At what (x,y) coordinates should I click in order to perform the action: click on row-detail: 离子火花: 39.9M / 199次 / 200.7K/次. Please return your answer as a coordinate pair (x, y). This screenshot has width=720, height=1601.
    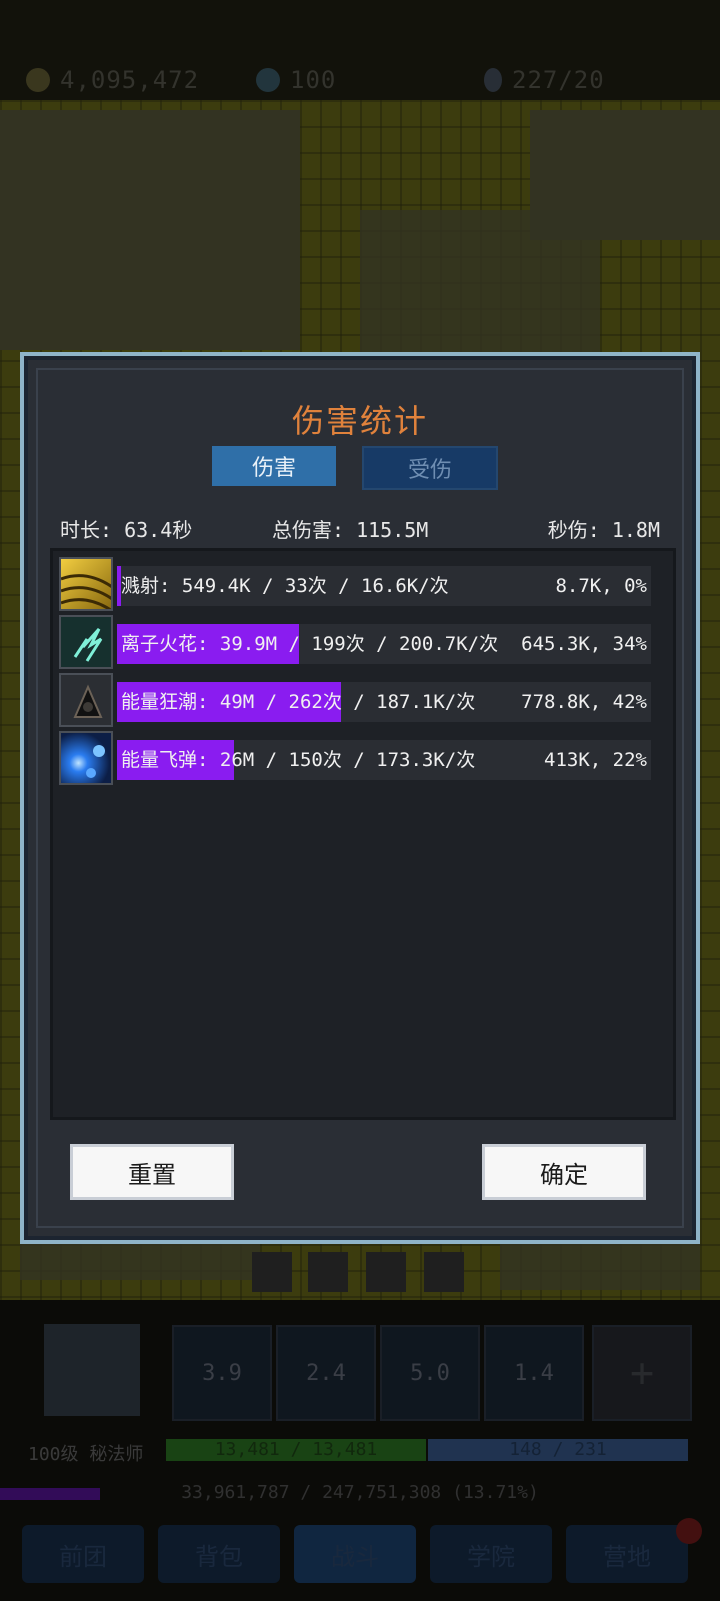
    Looking at the image, I should click on (310, 644).